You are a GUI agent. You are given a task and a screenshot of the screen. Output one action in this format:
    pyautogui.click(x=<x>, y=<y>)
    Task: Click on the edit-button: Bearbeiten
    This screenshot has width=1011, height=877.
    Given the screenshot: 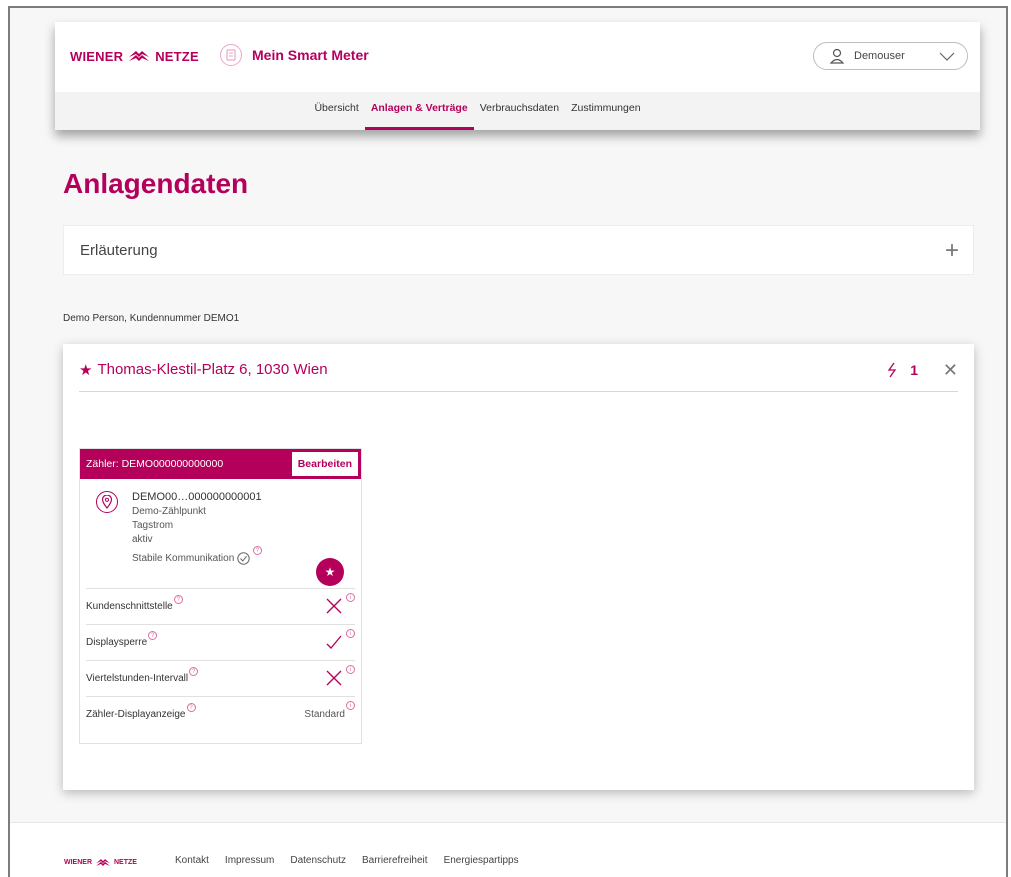 What is the action you would take?
    pyautogui.click(x=324, y=464)
    